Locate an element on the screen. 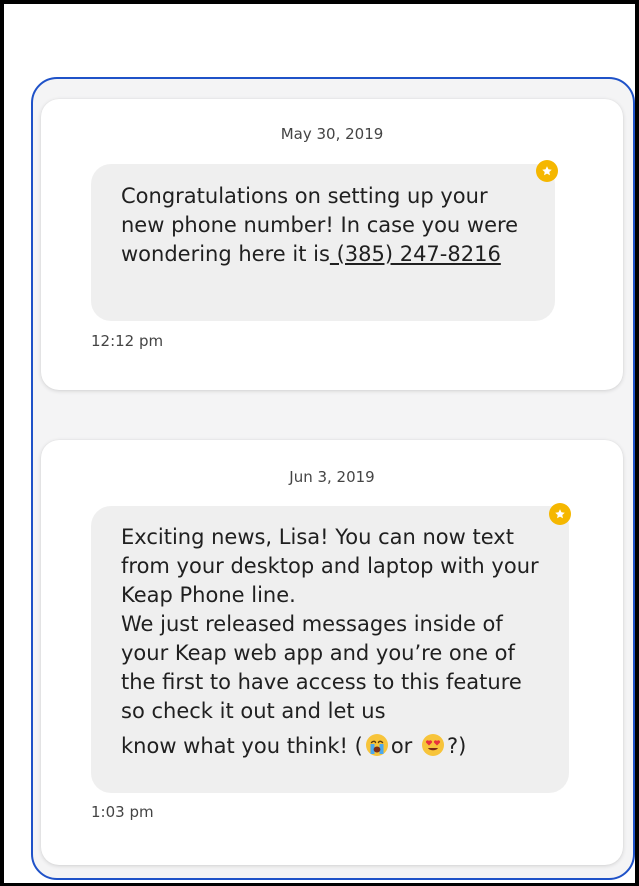  message-text-end: know what you think! ( or ?) is located at coordinates (330, 746).